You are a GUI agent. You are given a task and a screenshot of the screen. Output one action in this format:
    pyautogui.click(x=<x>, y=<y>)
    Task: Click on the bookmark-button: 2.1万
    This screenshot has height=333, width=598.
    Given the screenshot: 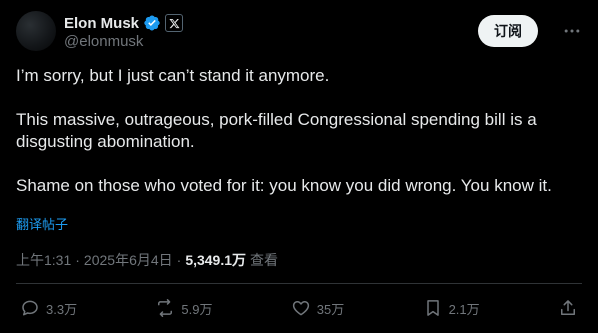 What is the action you would take?
    pyautogui.click(x=451, y=308)
    